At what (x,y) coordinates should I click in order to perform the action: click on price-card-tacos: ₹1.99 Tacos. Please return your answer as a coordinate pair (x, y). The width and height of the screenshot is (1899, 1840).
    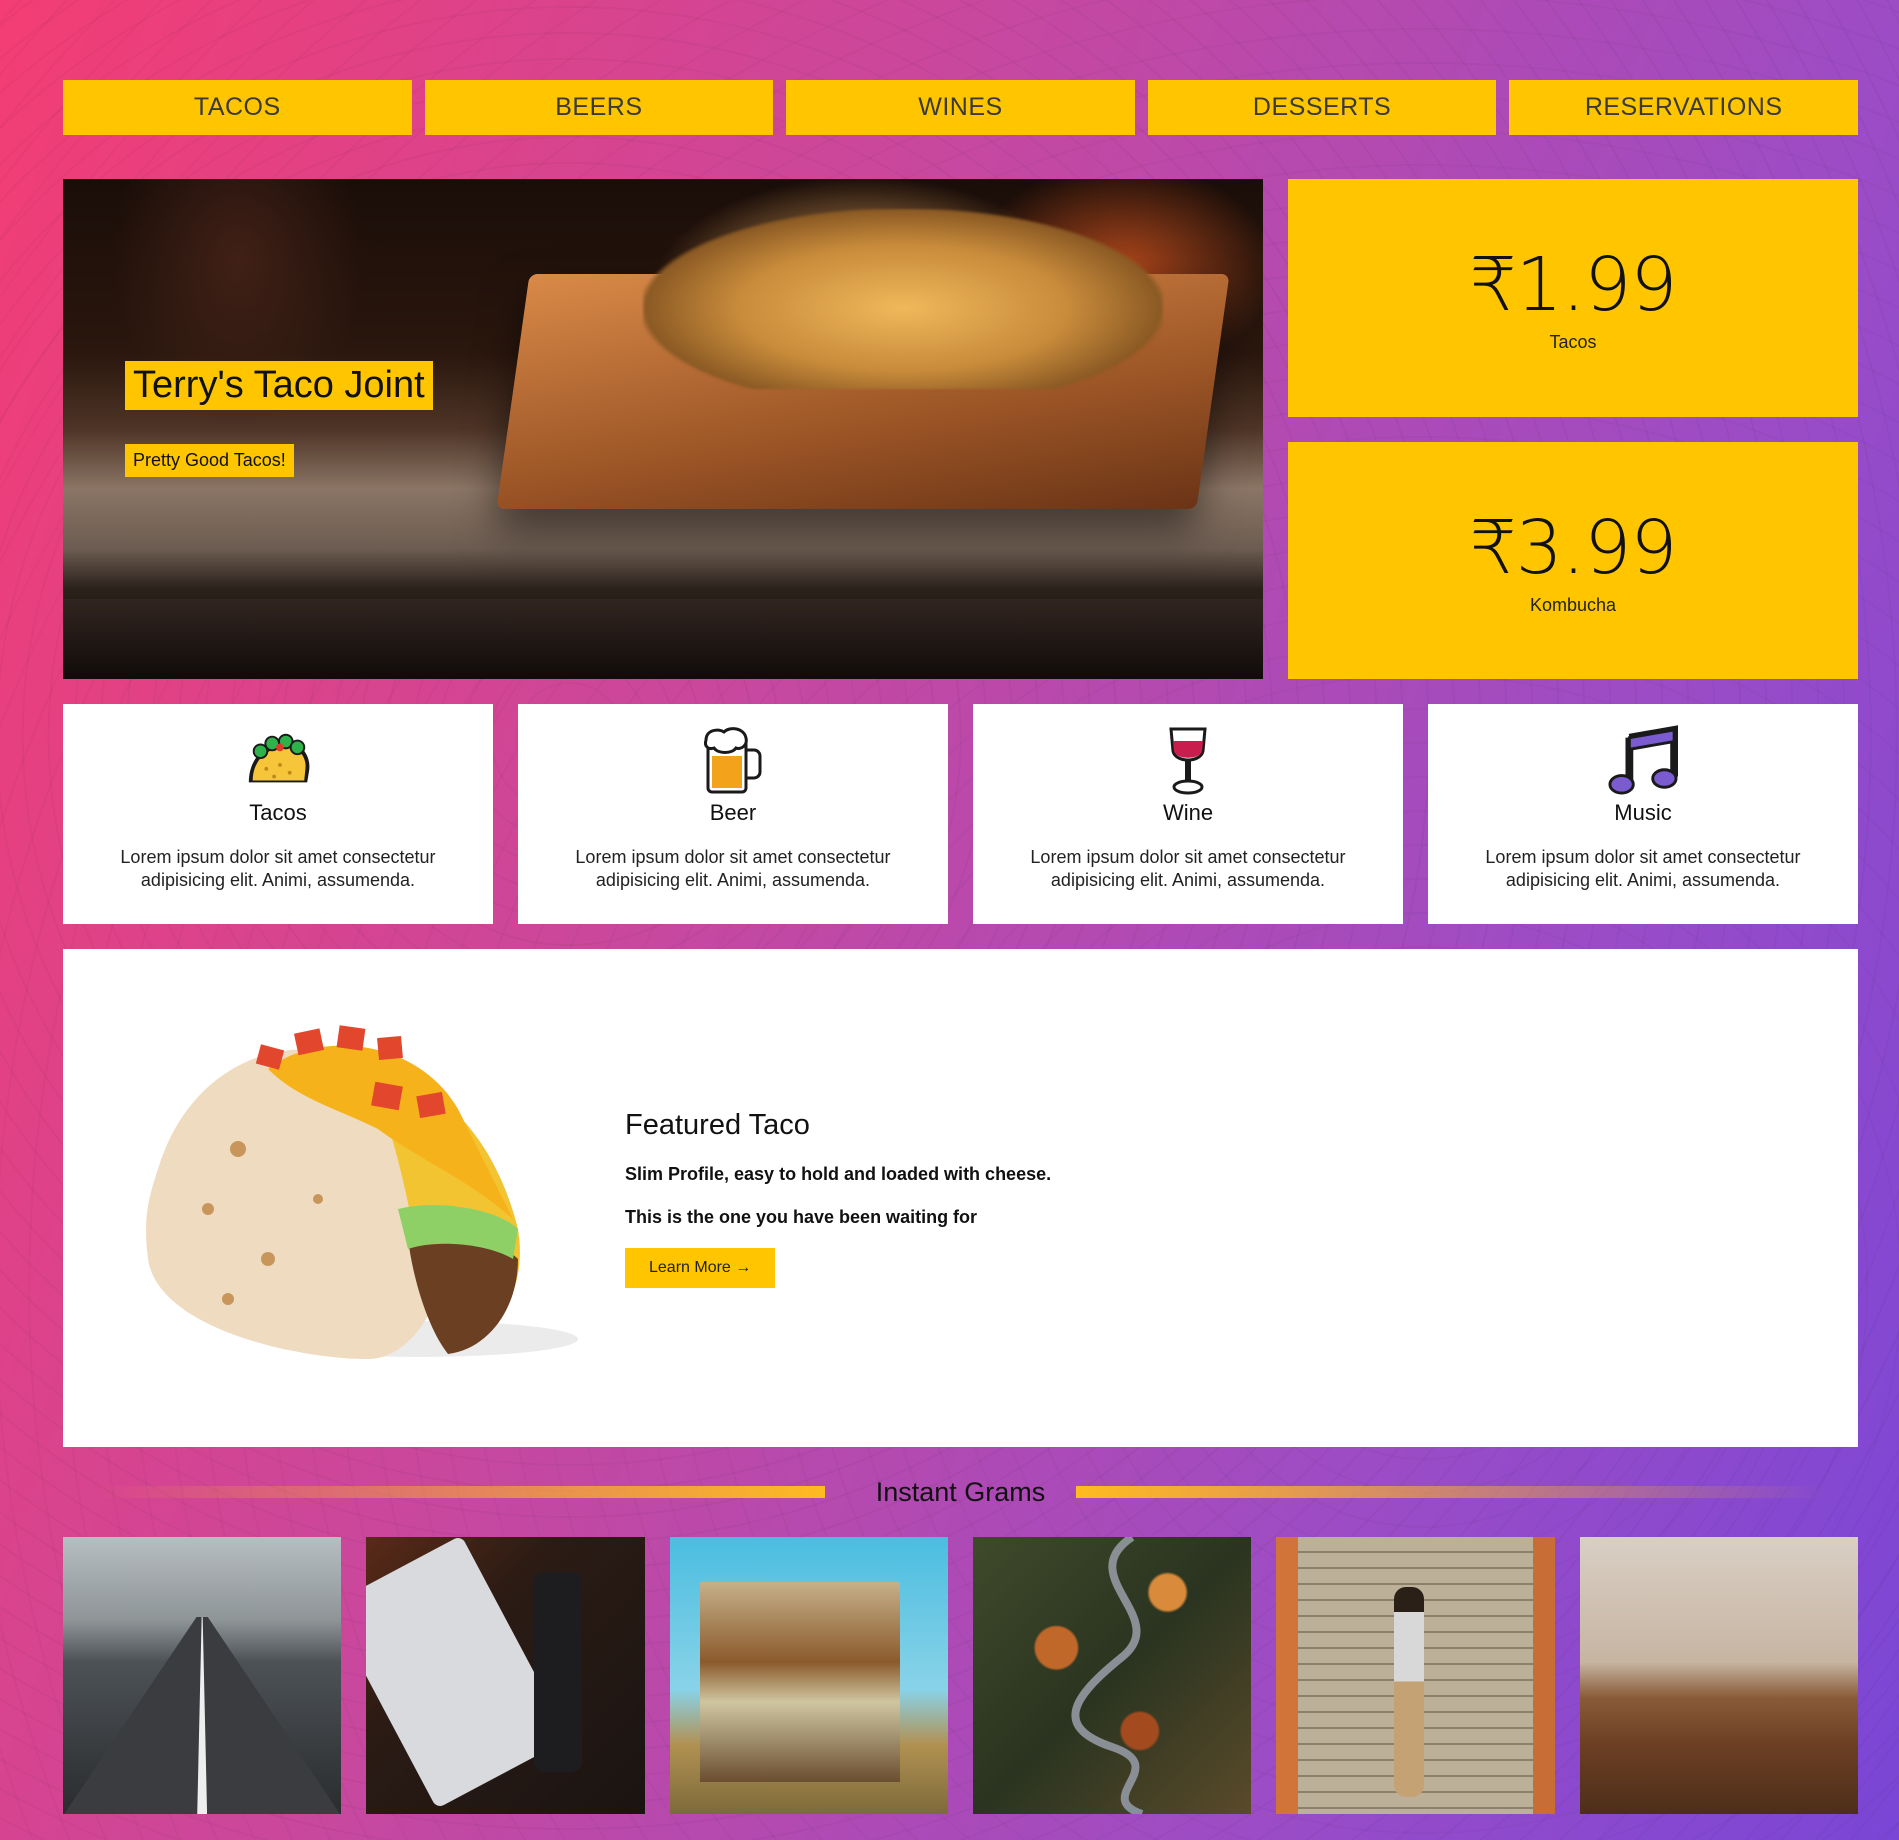
    Looking at the image, I should click on (1573, 298).